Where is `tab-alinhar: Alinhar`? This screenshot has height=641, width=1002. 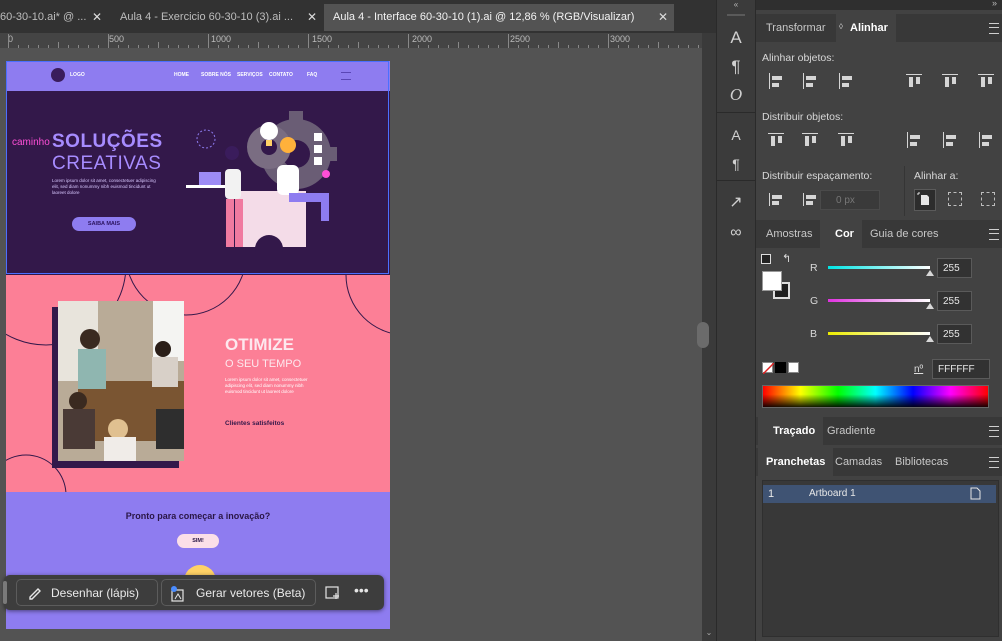 tab-alinhar: Alinhar is located at coordinates (866, 28).